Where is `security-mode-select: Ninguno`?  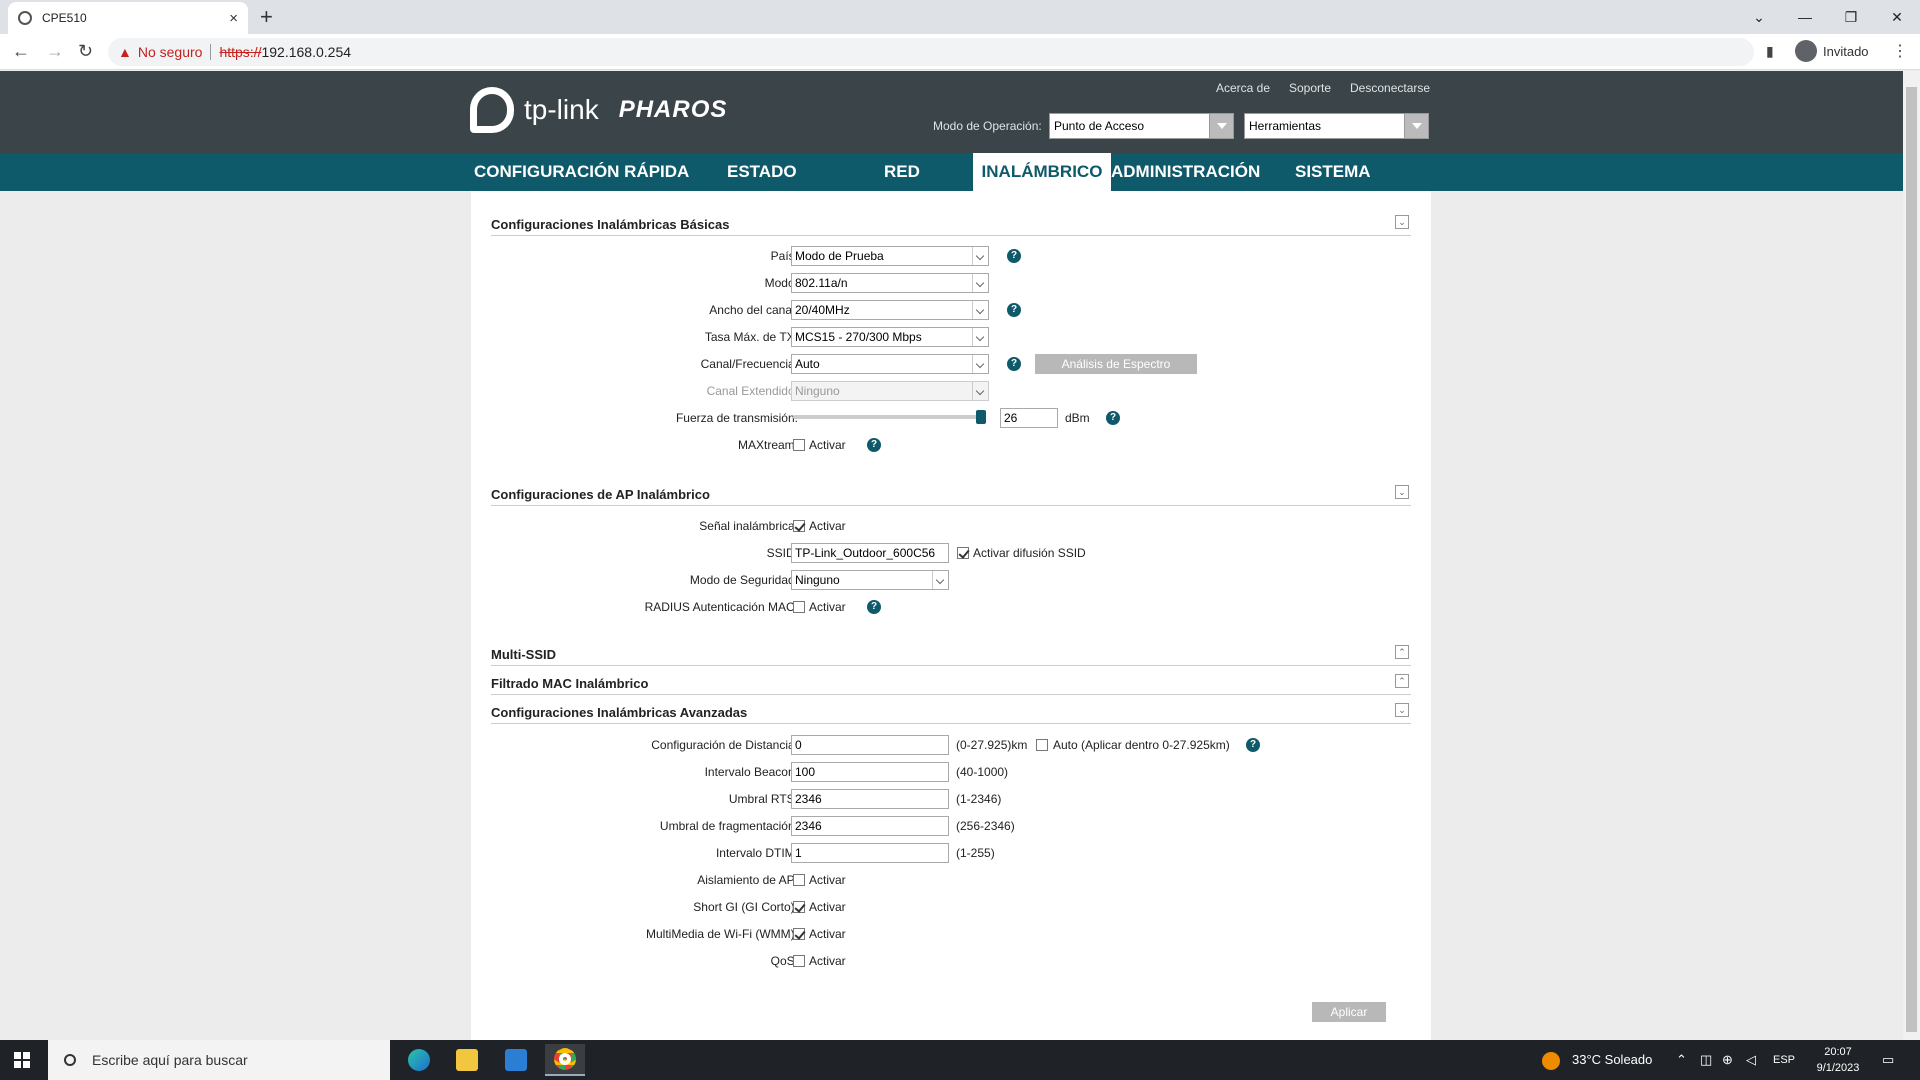
security-mode-select: Ninguno is located at coordinates (870, 580).